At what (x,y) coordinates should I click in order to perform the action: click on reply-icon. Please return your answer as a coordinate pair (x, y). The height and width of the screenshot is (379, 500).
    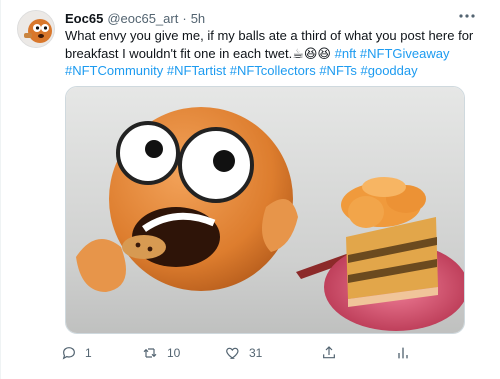
    Looking at the image, I should click on (68, 353).